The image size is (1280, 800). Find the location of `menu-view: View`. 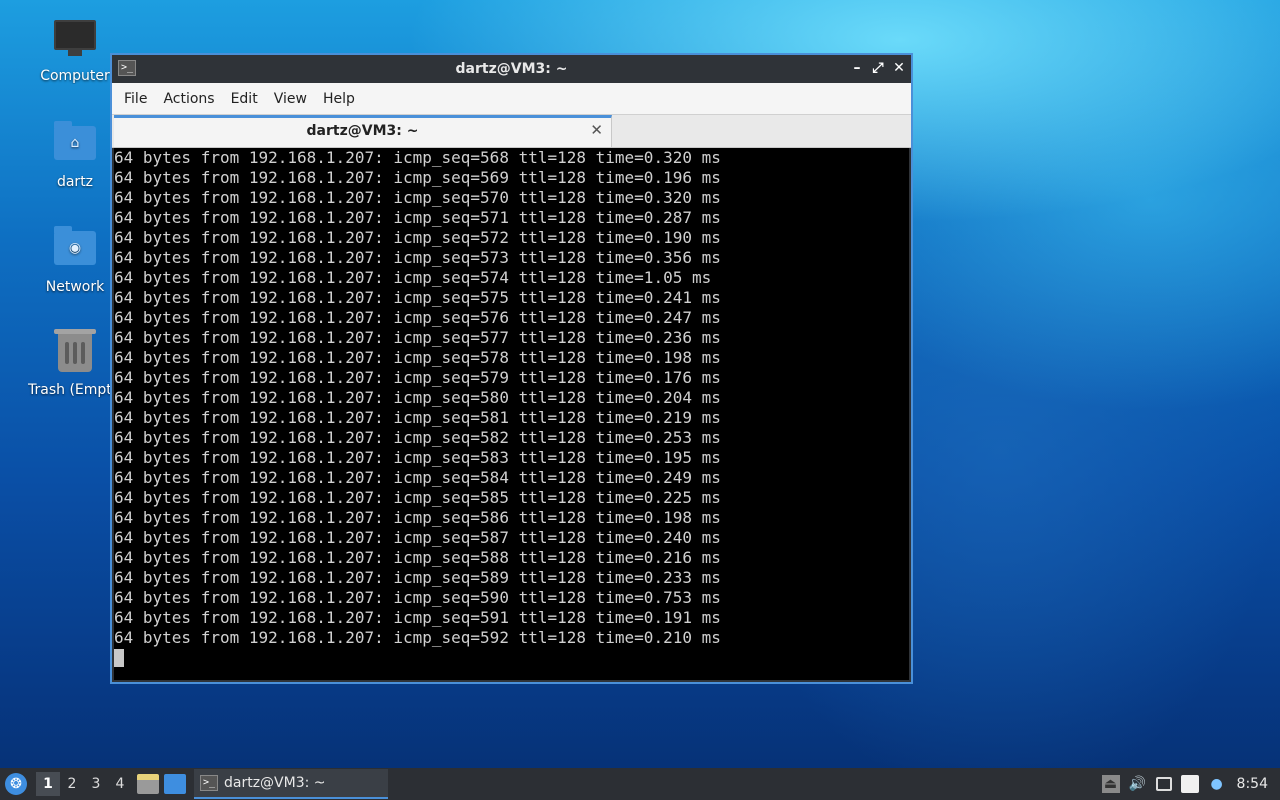

menu-view: View is located at coordinates (290, 99).